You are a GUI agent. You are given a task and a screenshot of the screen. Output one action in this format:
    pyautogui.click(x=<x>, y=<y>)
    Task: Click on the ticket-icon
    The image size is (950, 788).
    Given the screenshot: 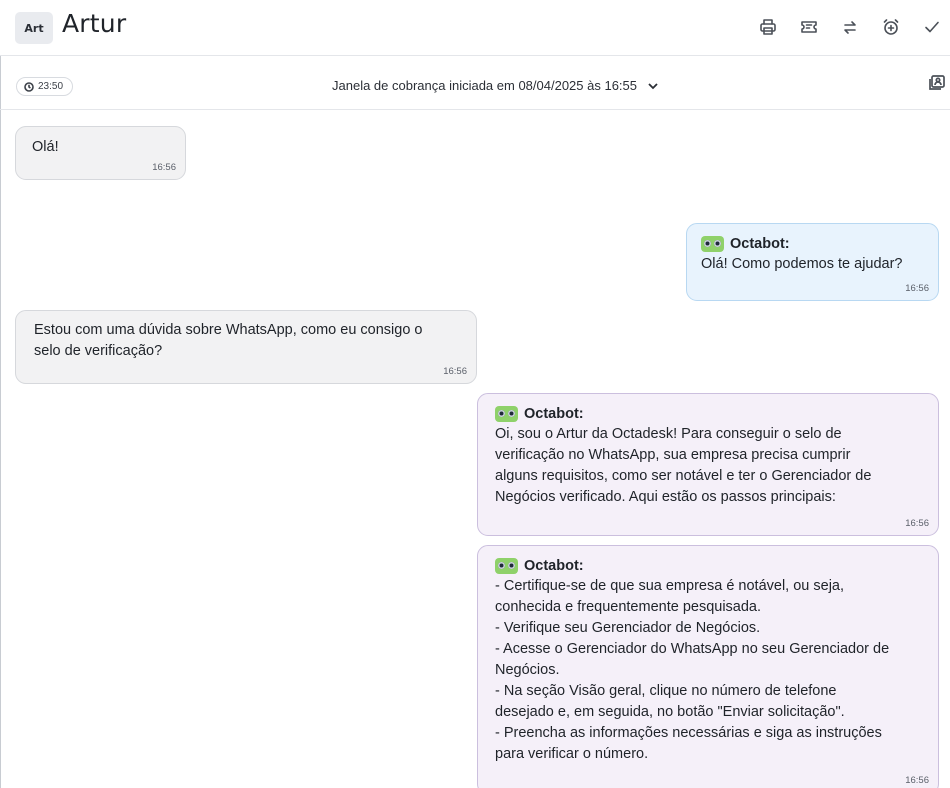 What is the action you would take?
    pyautogui.click(x=809, y=27)
    